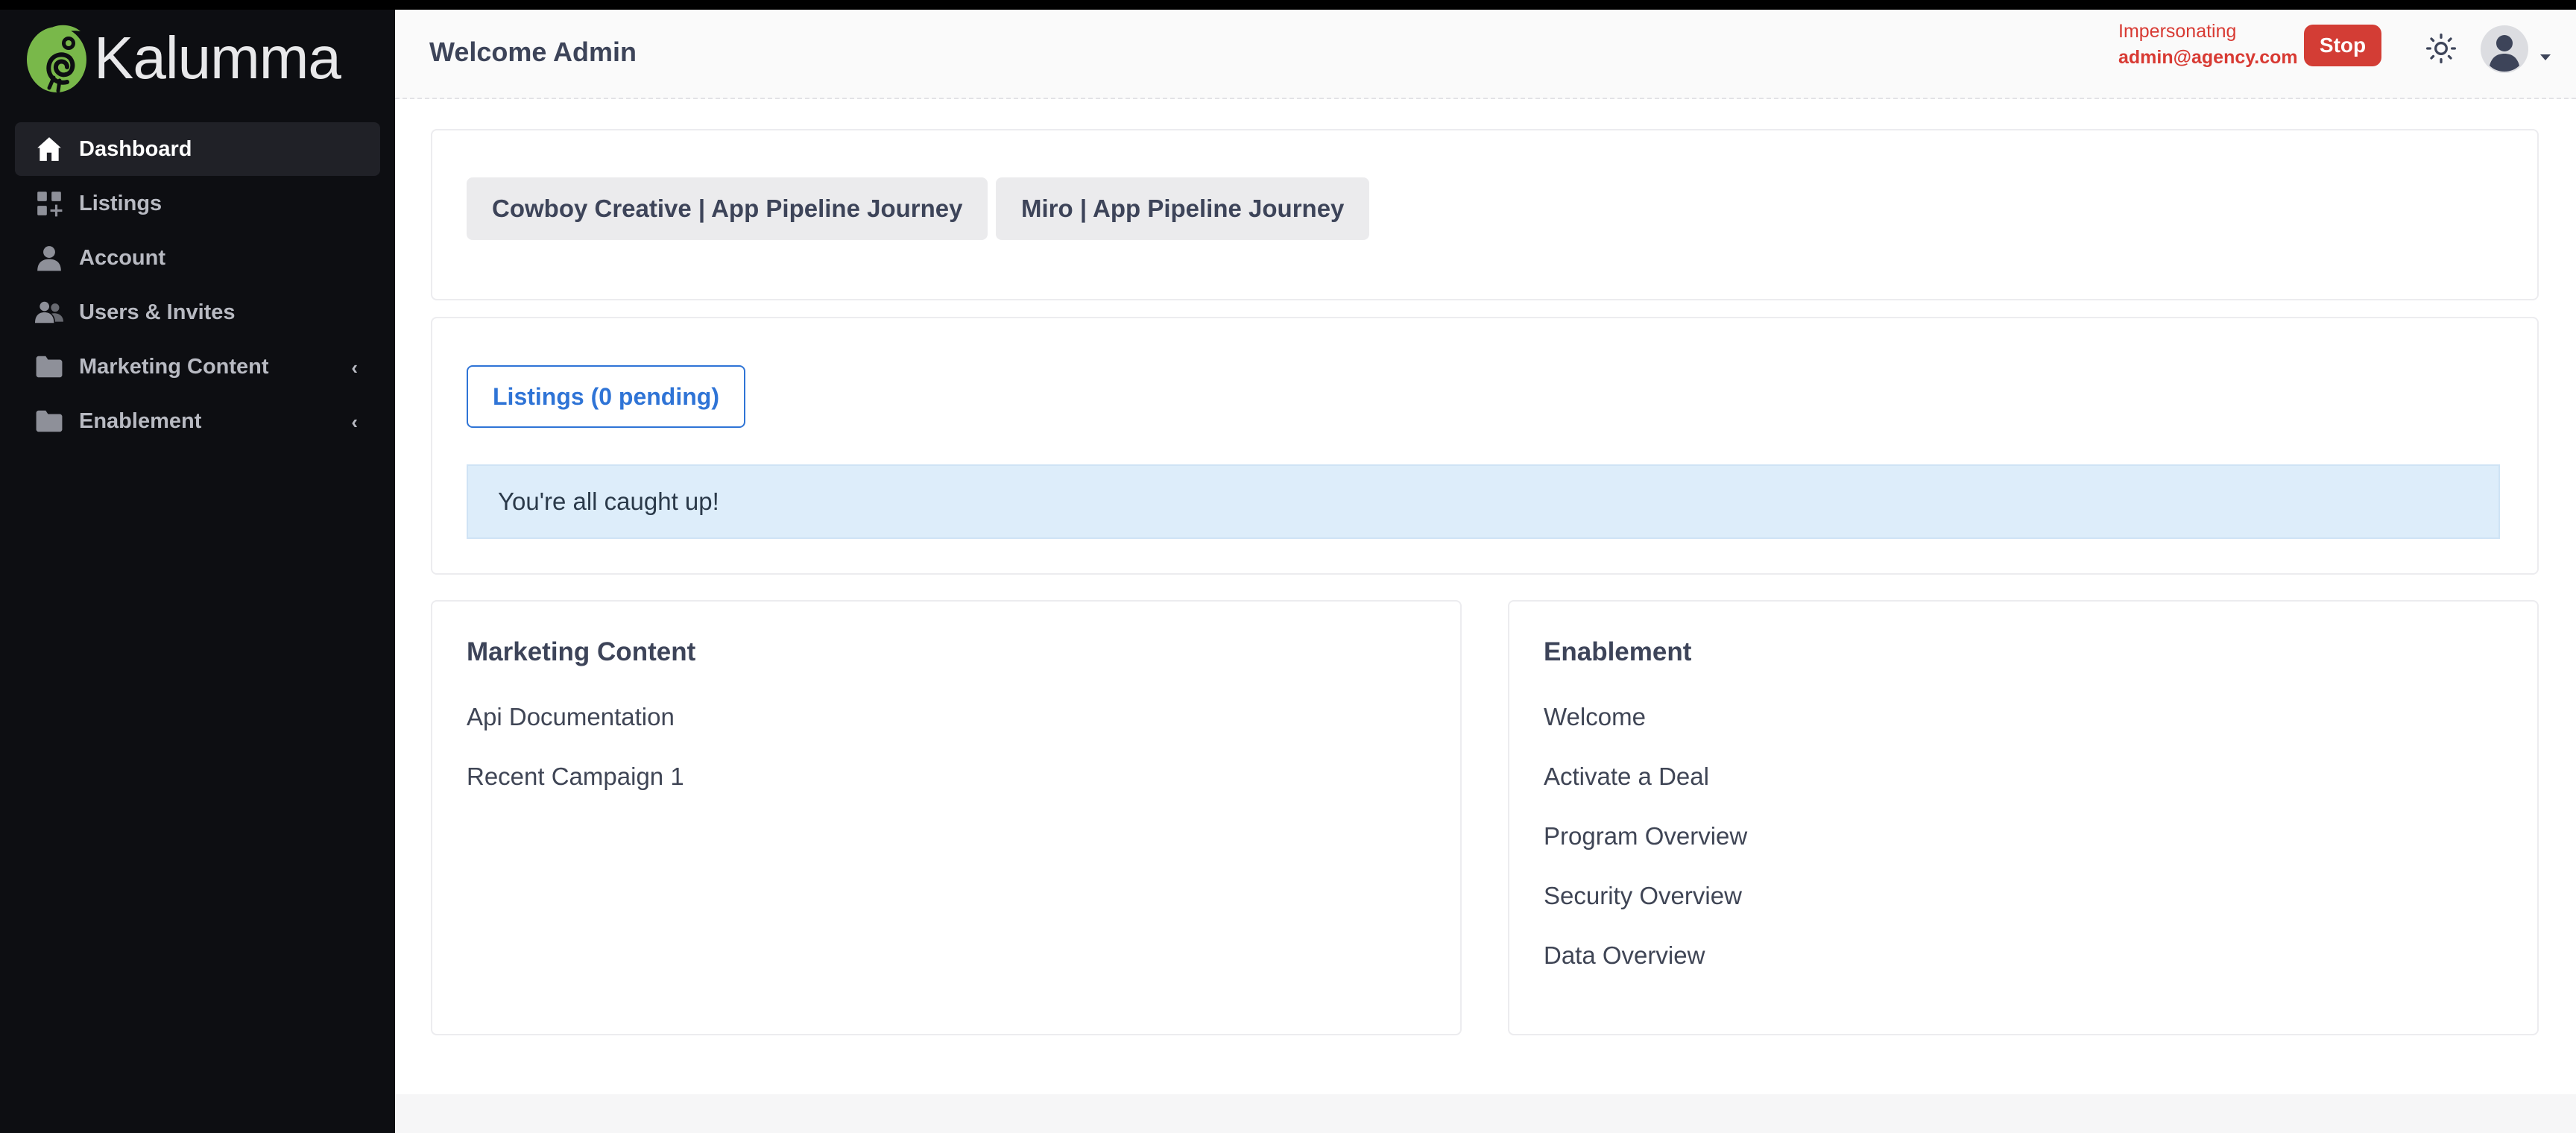 This screenshot has width=2576, height=1133. Describe the element at coordinates (1183, 208) in the screenshot. I see `journey-button-miro: Miro | App Pipeline Journey` at that location.